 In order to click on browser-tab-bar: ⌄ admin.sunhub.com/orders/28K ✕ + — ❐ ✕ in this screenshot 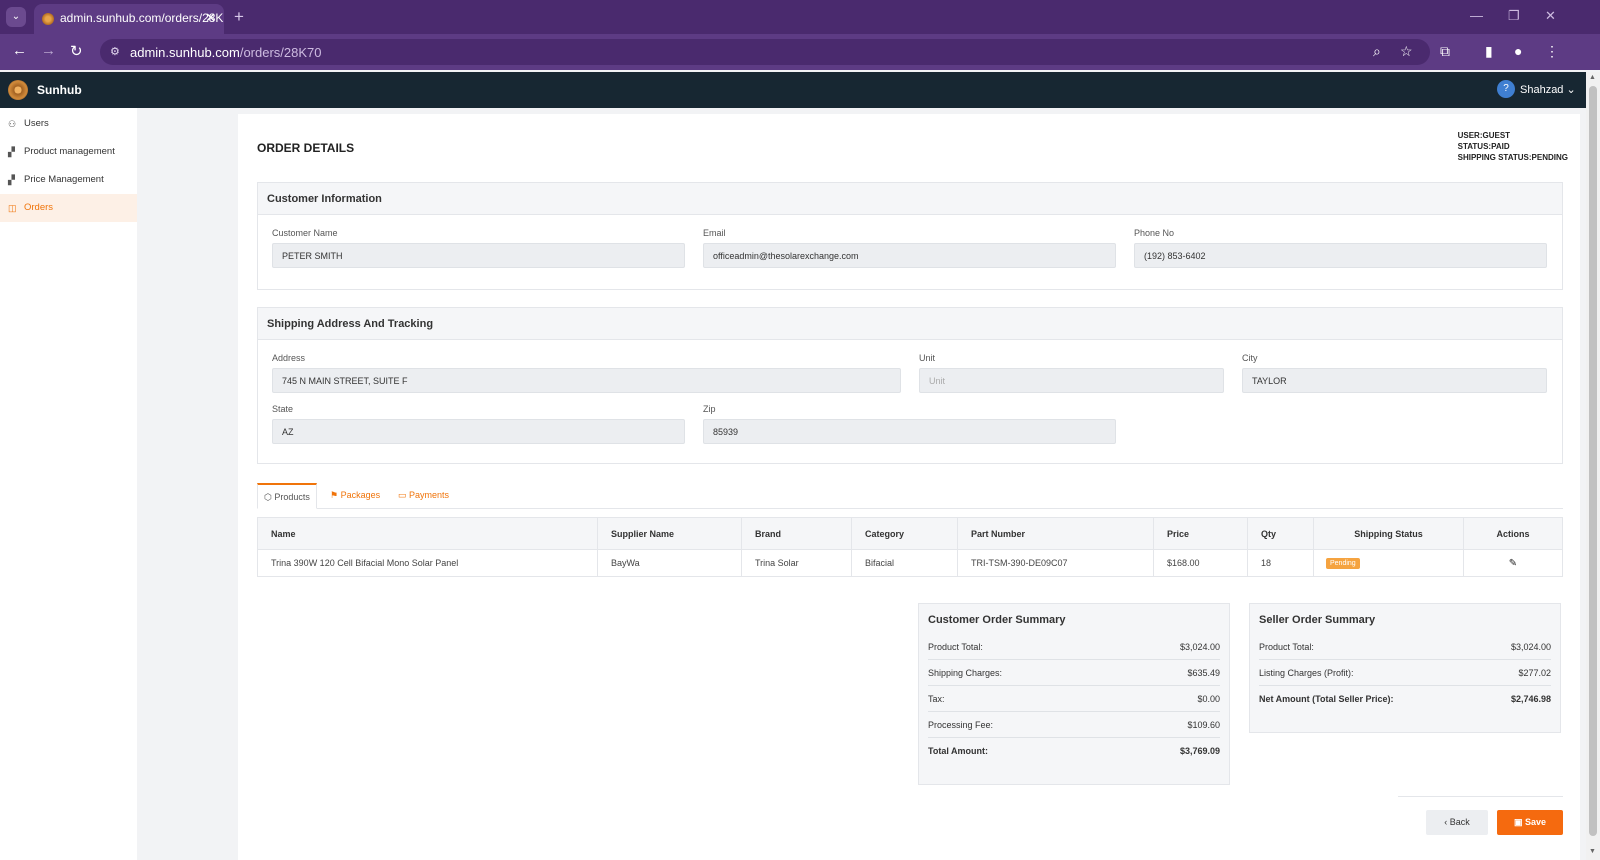, I will do `click(800, 17)`.